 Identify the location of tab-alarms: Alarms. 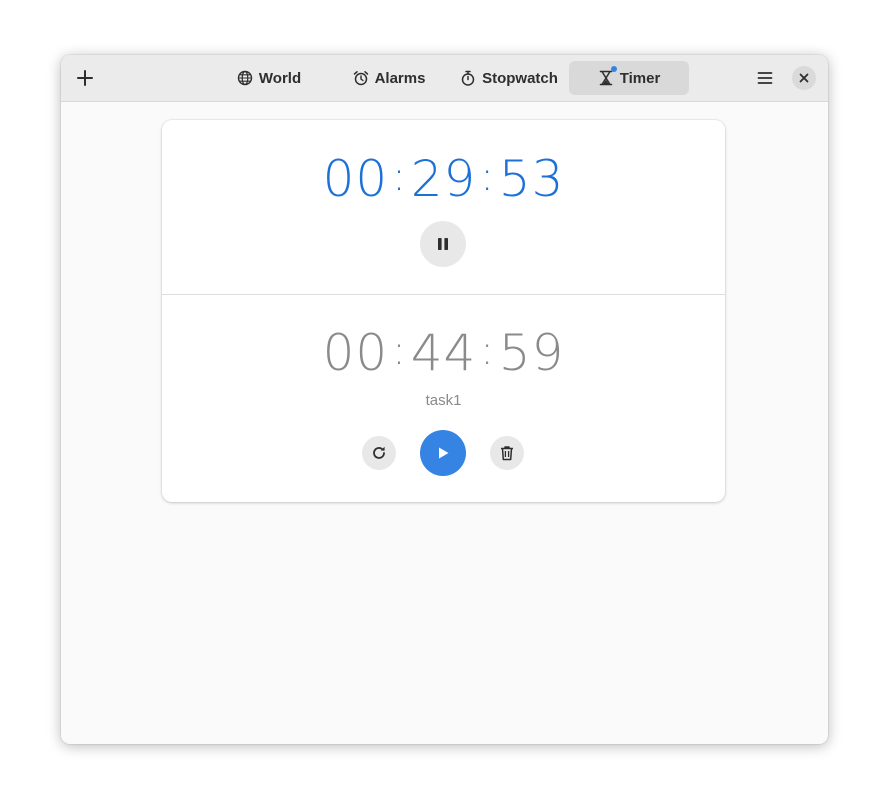
(389, 78).